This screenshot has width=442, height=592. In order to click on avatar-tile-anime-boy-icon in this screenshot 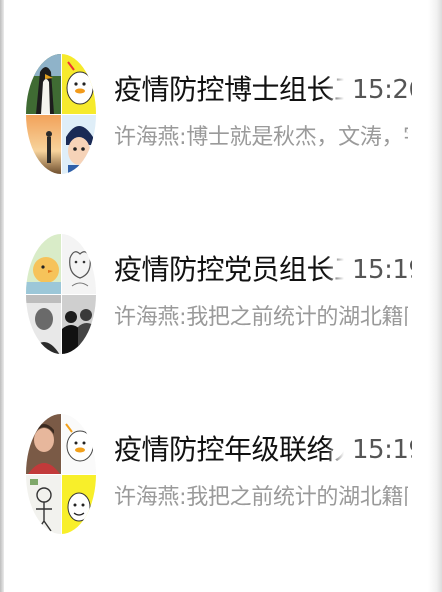, I will do `click(79, 144)`.